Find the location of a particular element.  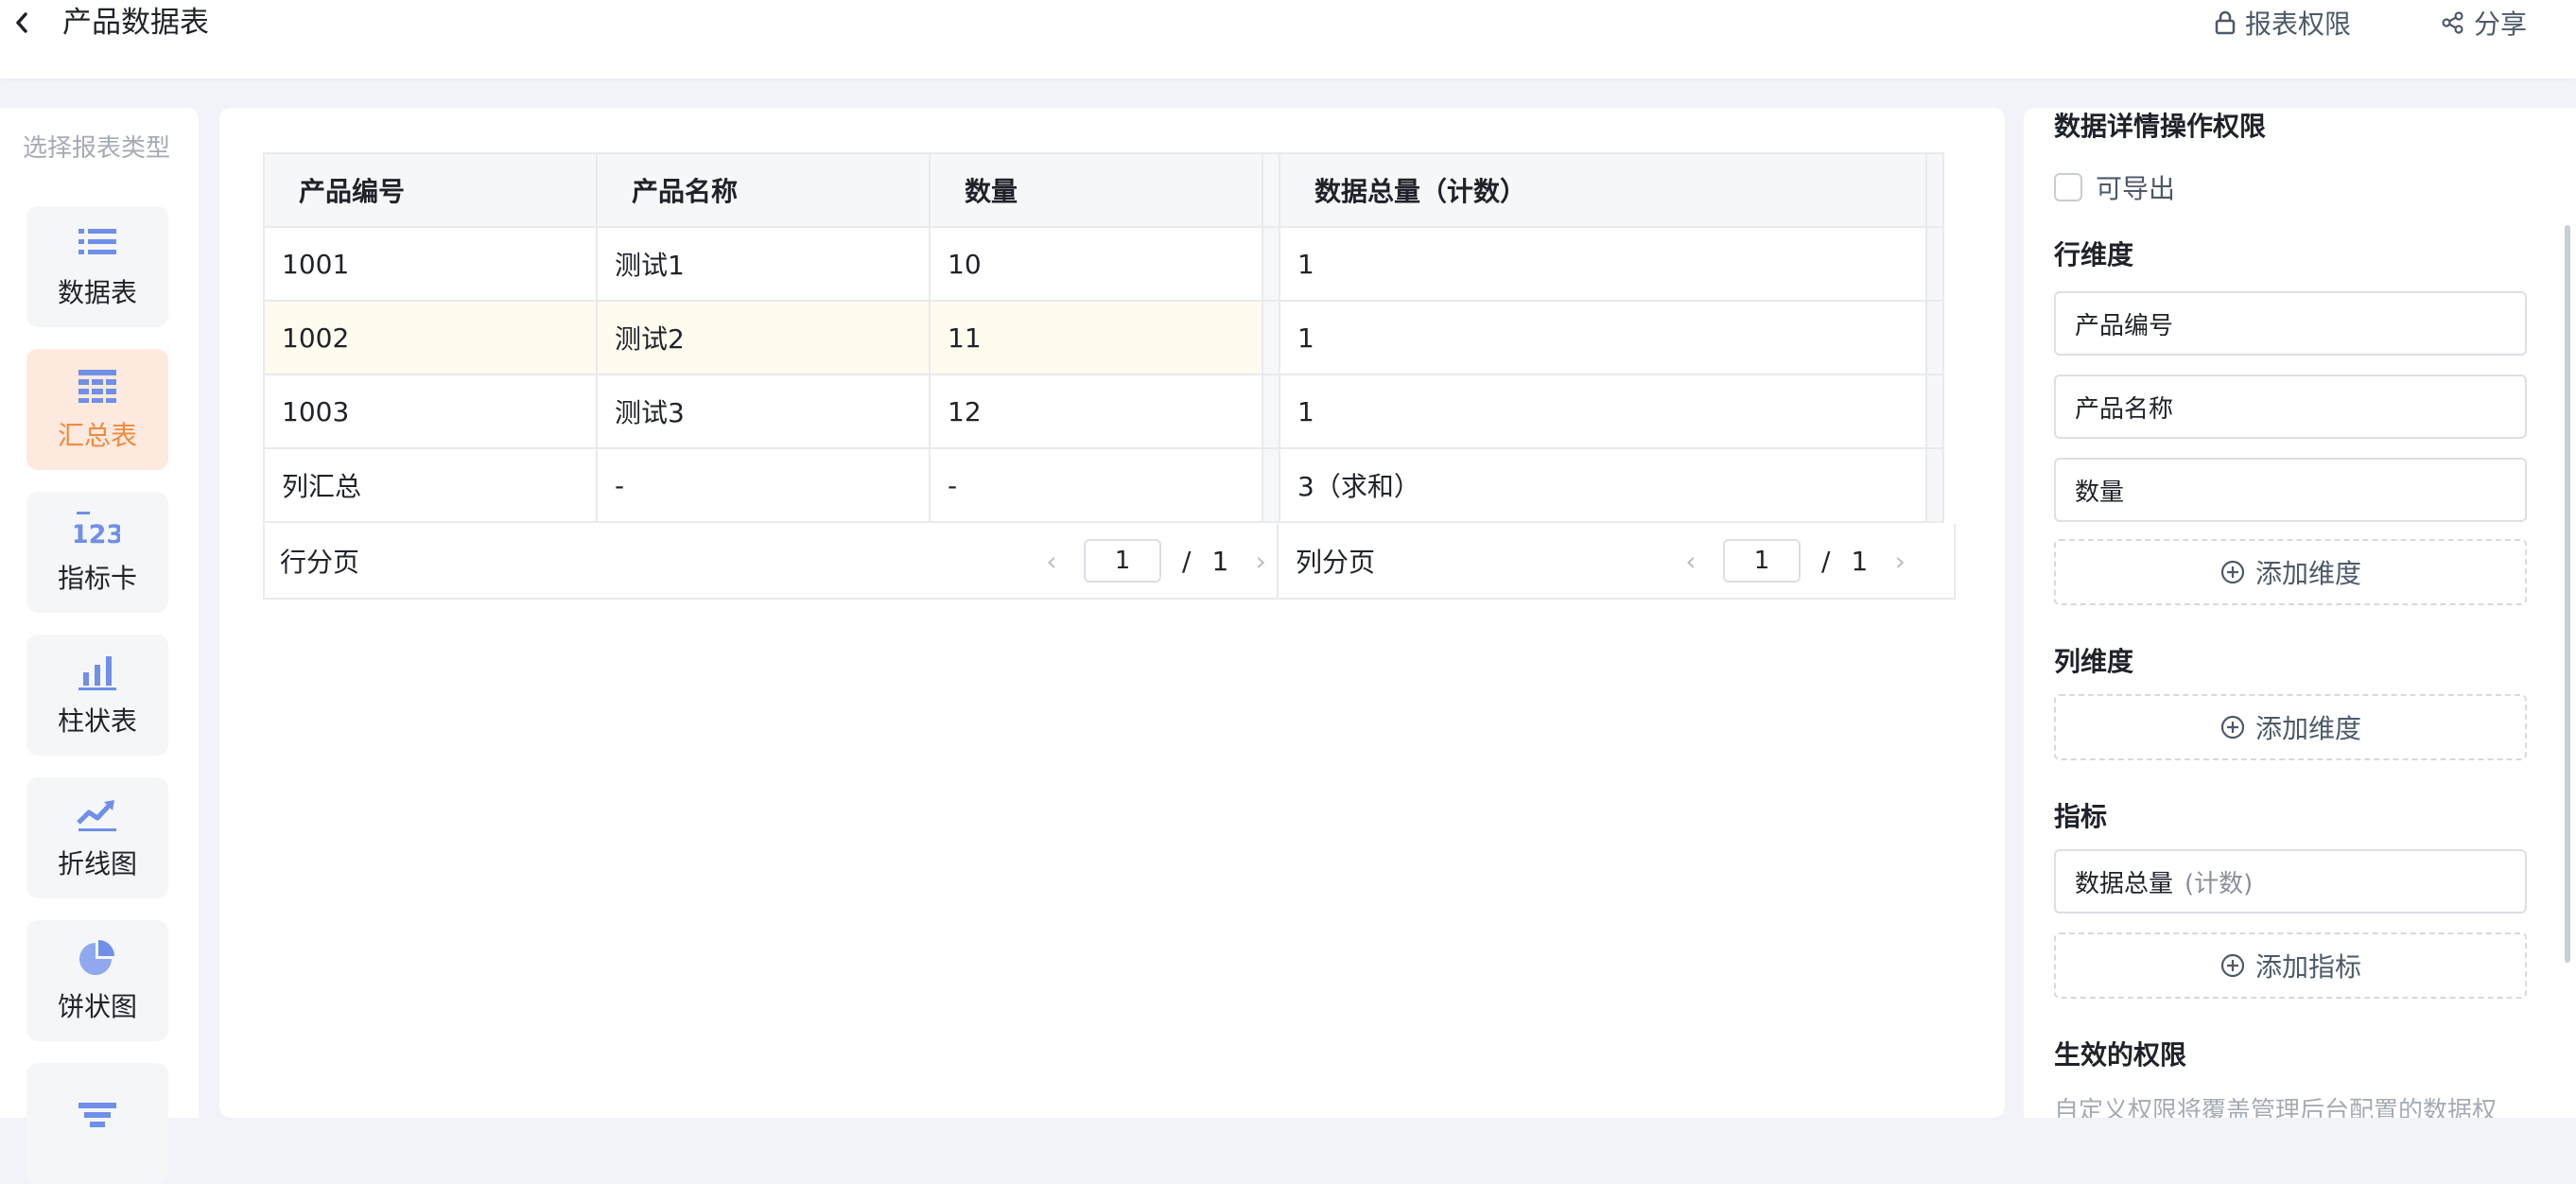

type-item-line-chart: 折线图 is located at coordinates (97, 837).